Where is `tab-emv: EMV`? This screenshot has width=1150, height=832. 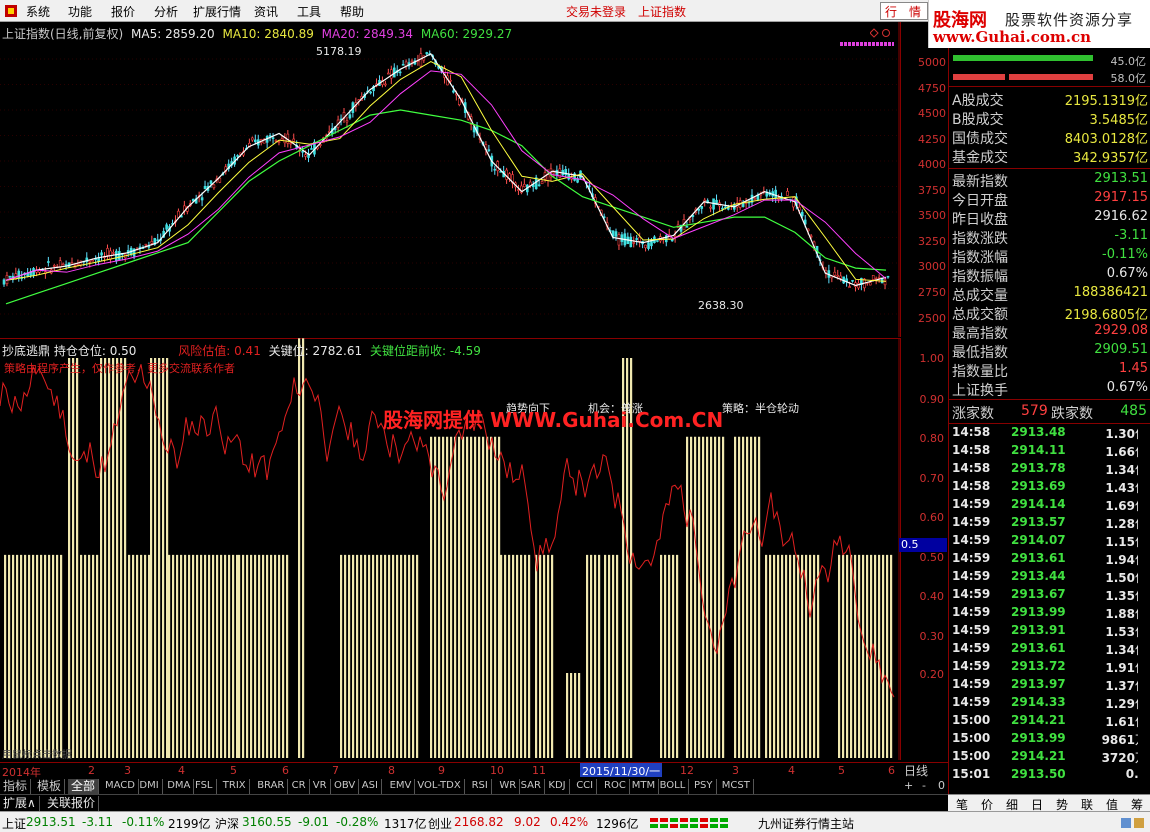 tab-emv: EMV is located at coordinates (401, 786).